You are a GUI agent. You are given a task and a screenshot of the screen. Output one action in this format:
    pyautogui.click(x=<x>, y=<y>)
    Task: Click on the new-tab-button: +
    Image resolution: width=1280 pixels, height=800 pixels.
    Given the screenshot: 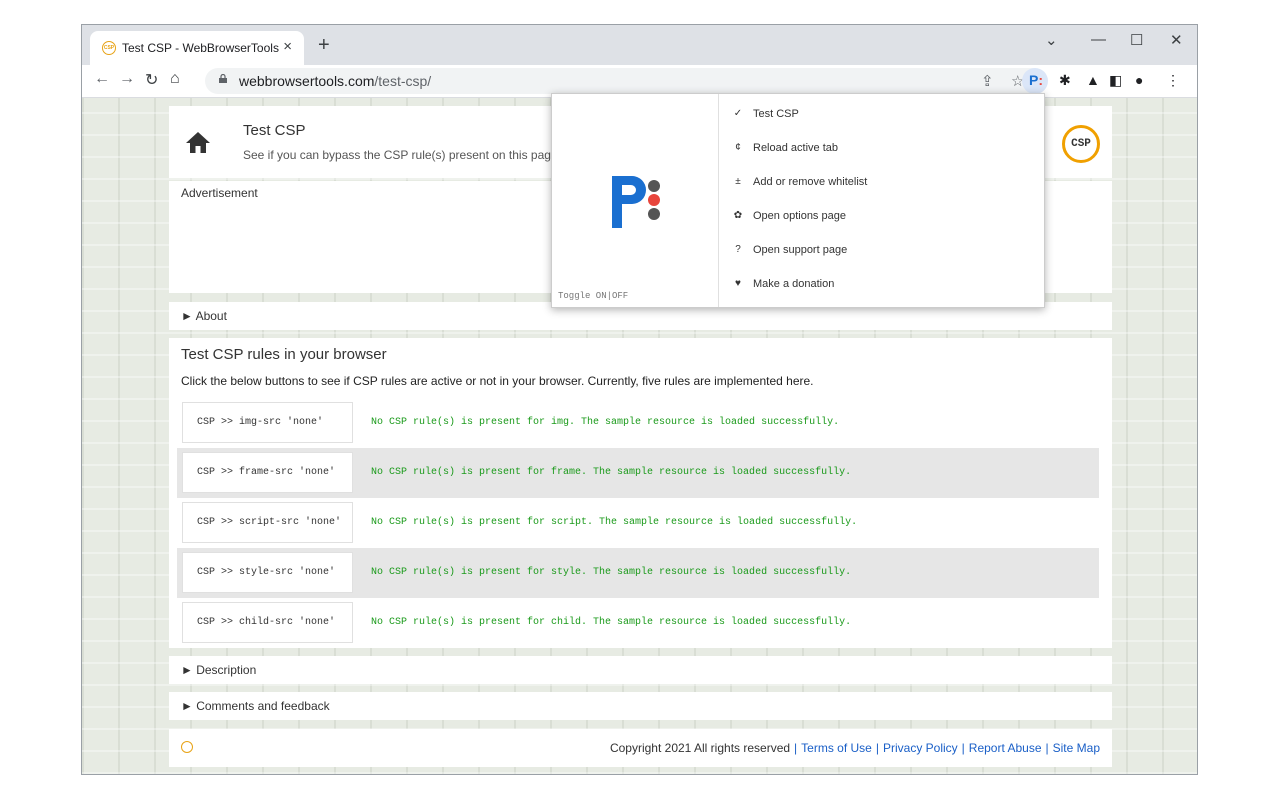 What is the action you would take?
    pyautogui.click(x=324, y=45)
    